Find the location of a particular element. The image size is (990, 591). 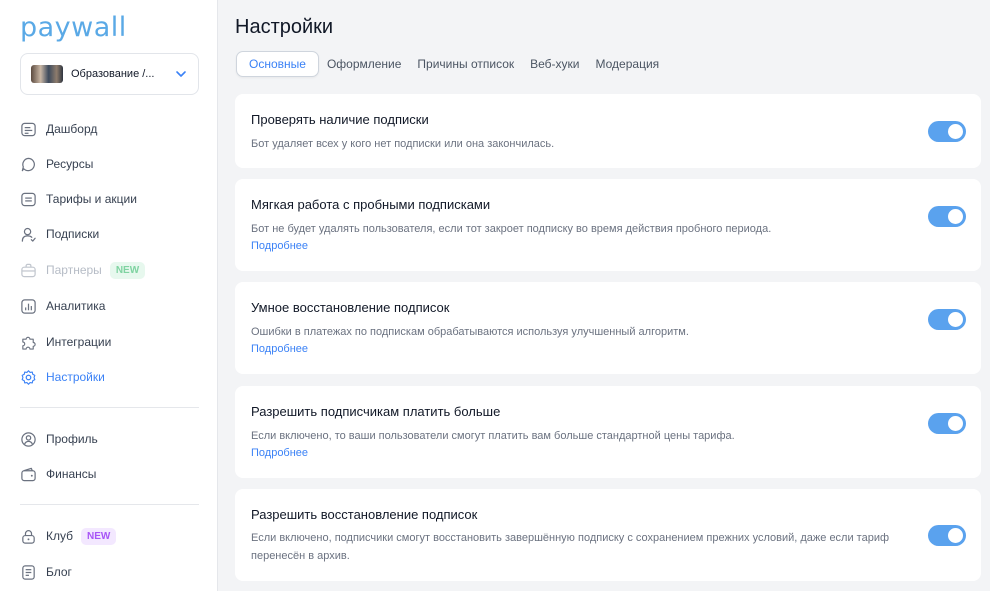

tab-unsubscribe-reasons: Причины отписок is located at coordinates (465, 64).